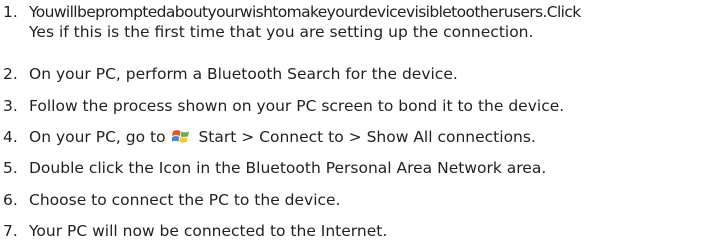 The width and height of the screenshot is (726, 249). Describe the element at coordinates (10, 12) in the screenshot. I see `step-number: 1.` at that location.